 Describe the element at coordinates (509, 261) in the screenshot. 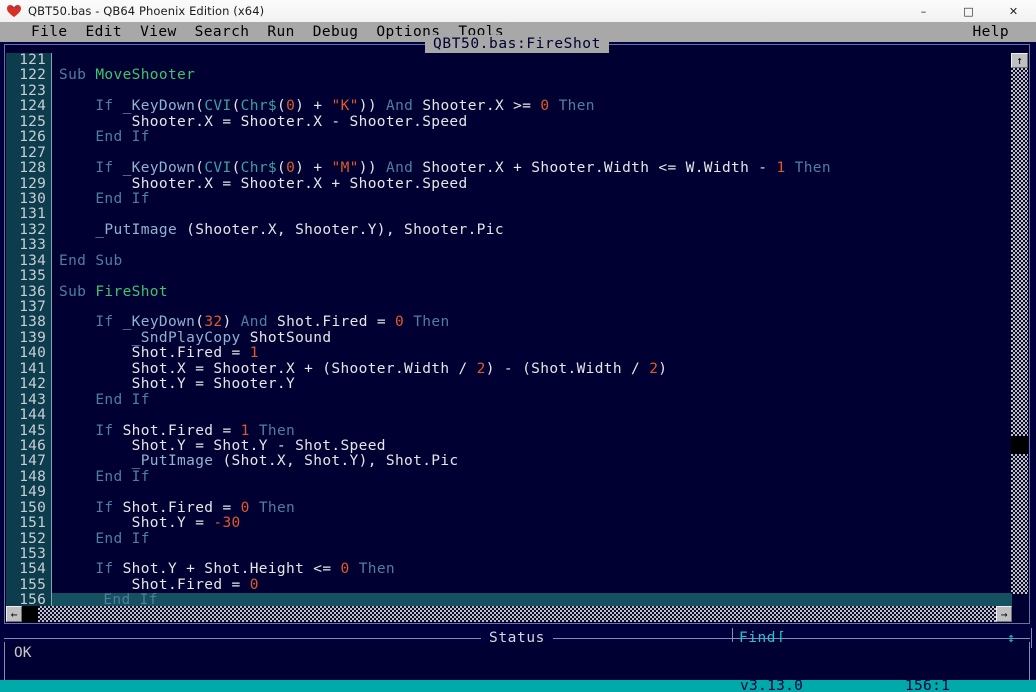

I see `code-line: 134 End Sub` at that location.